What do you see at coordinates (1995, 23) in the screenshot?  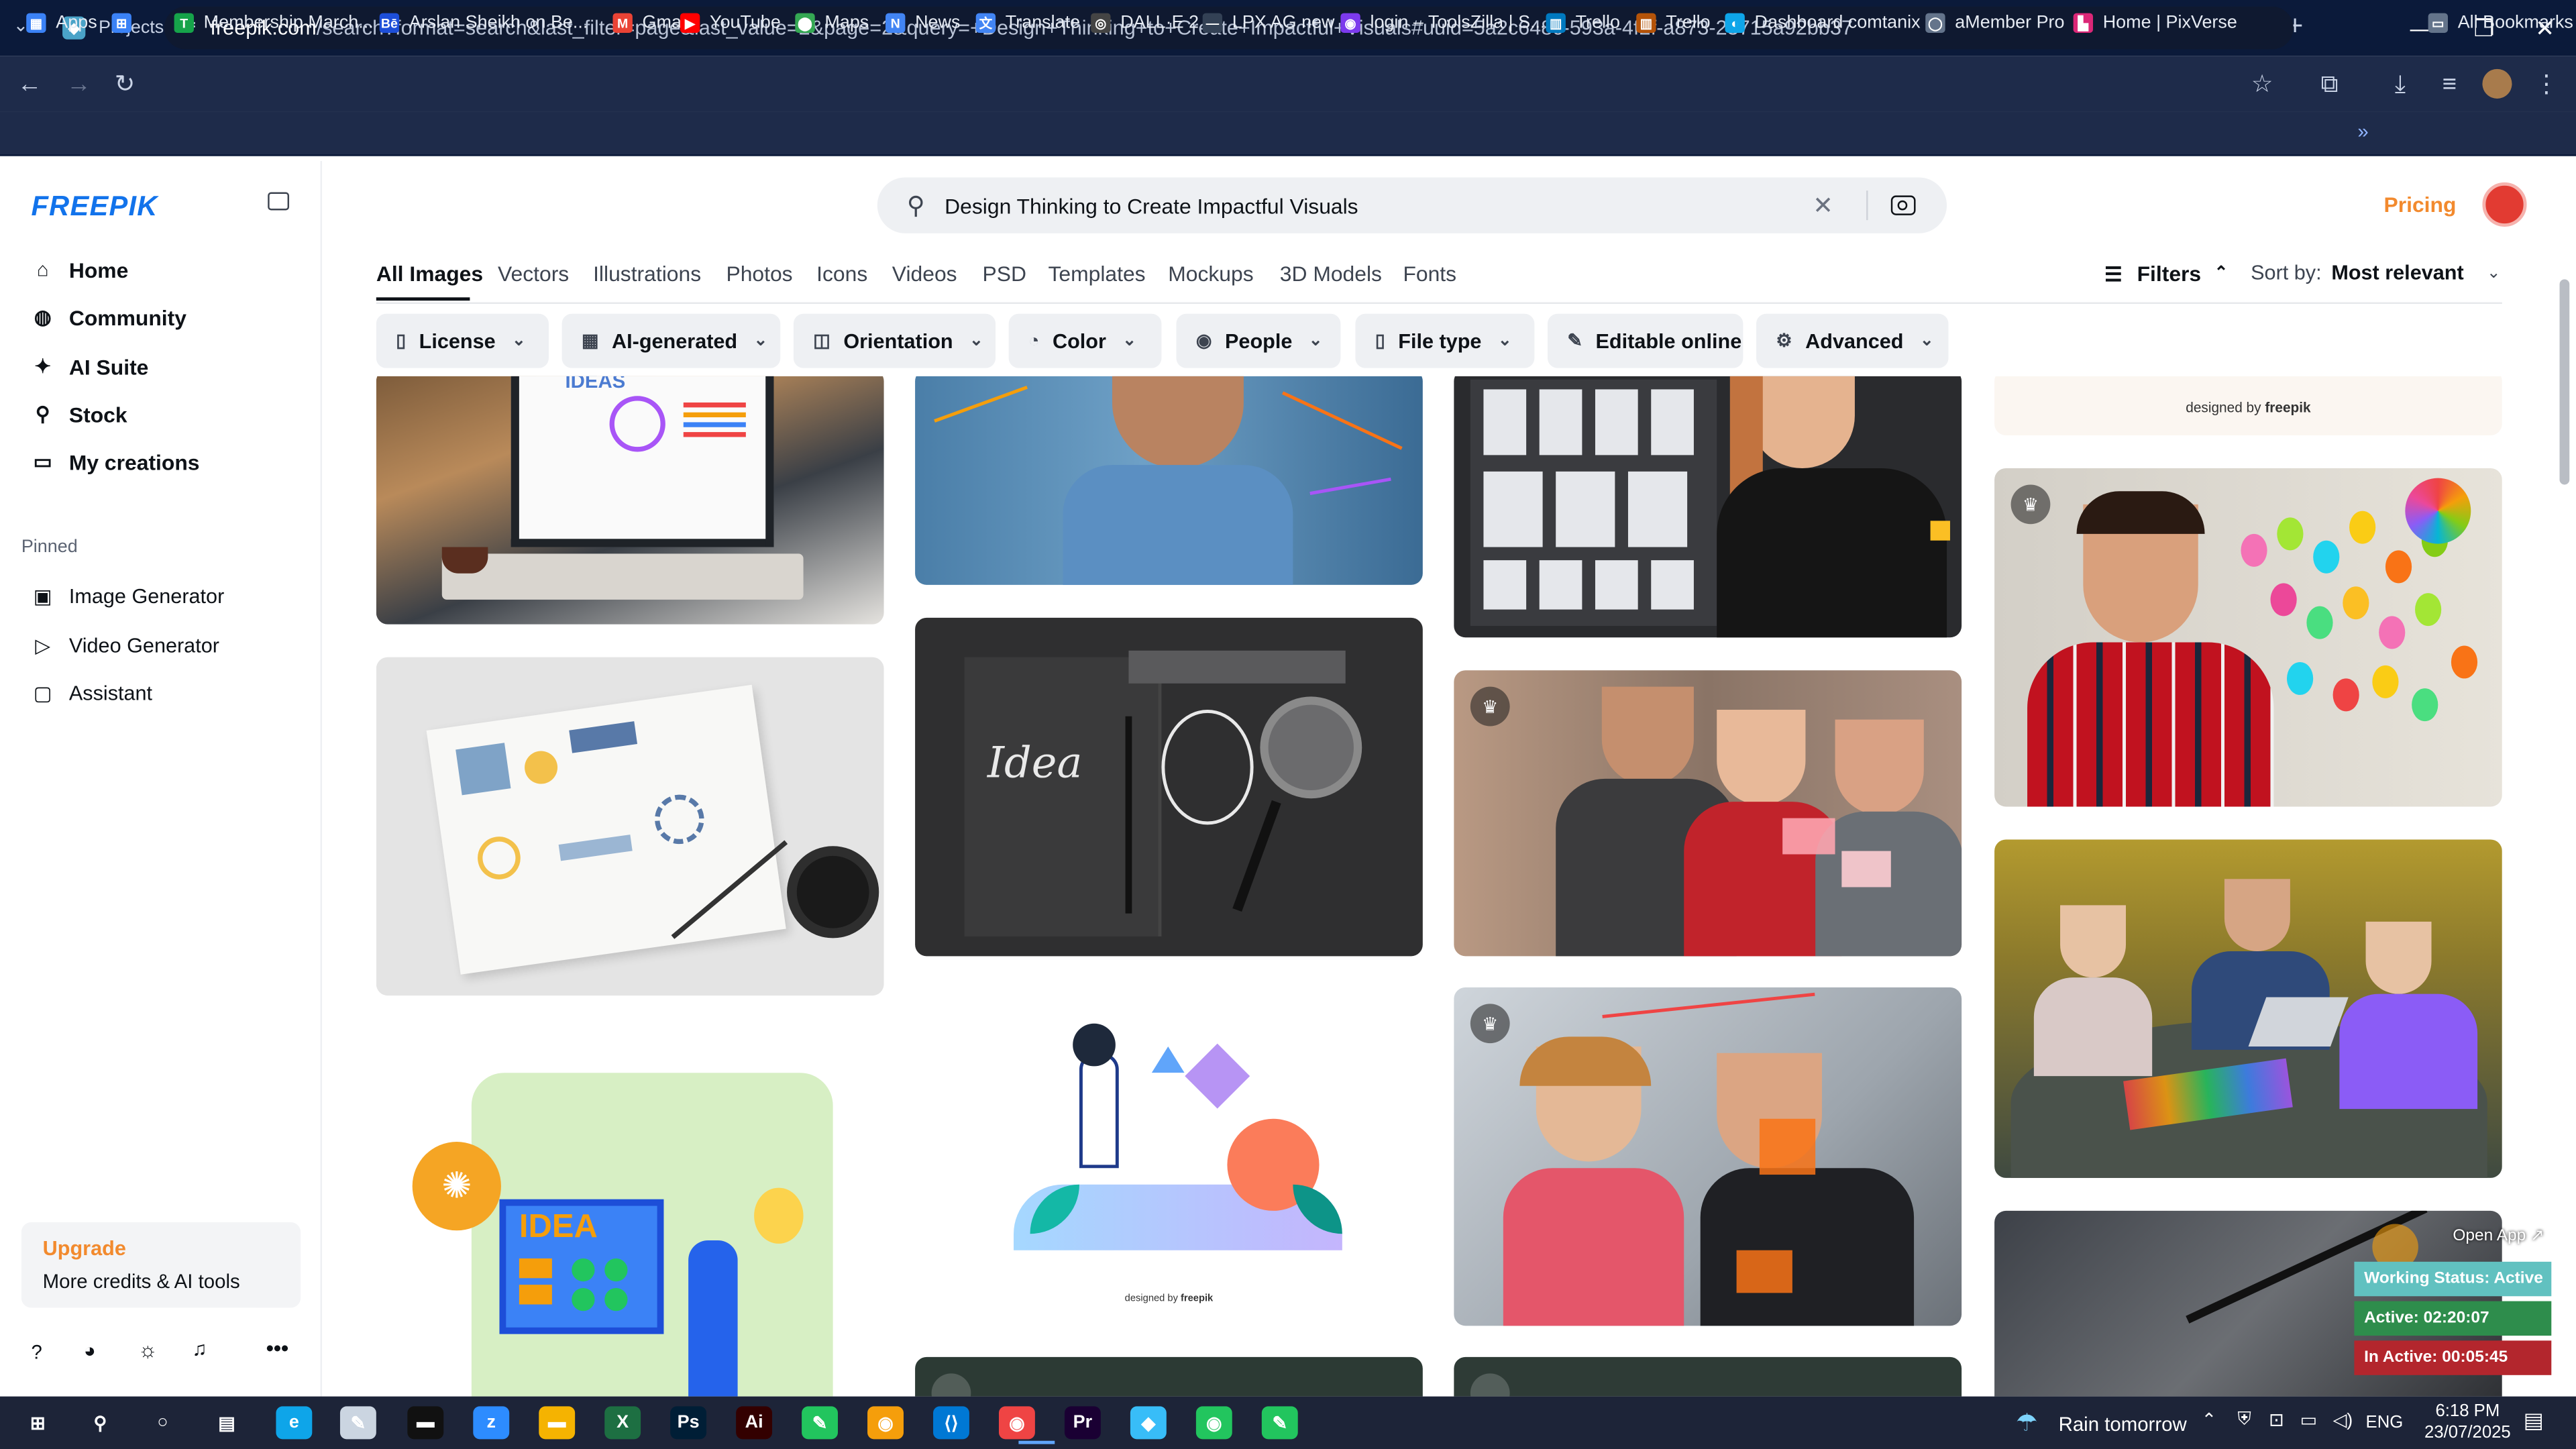 I see `bookmark-item: ◯ aMember Pro` at bounding box center [1995, 23].